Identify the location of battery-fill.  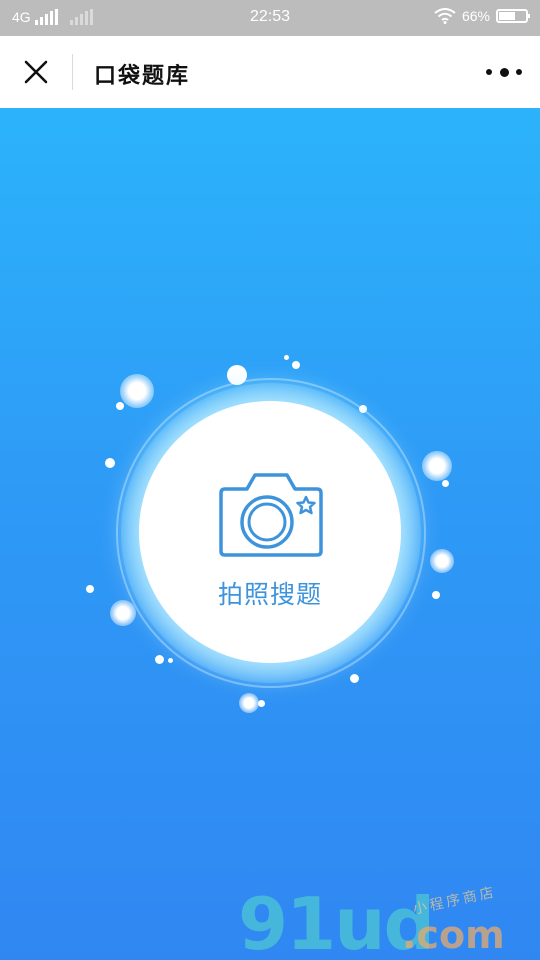
(507, 16).